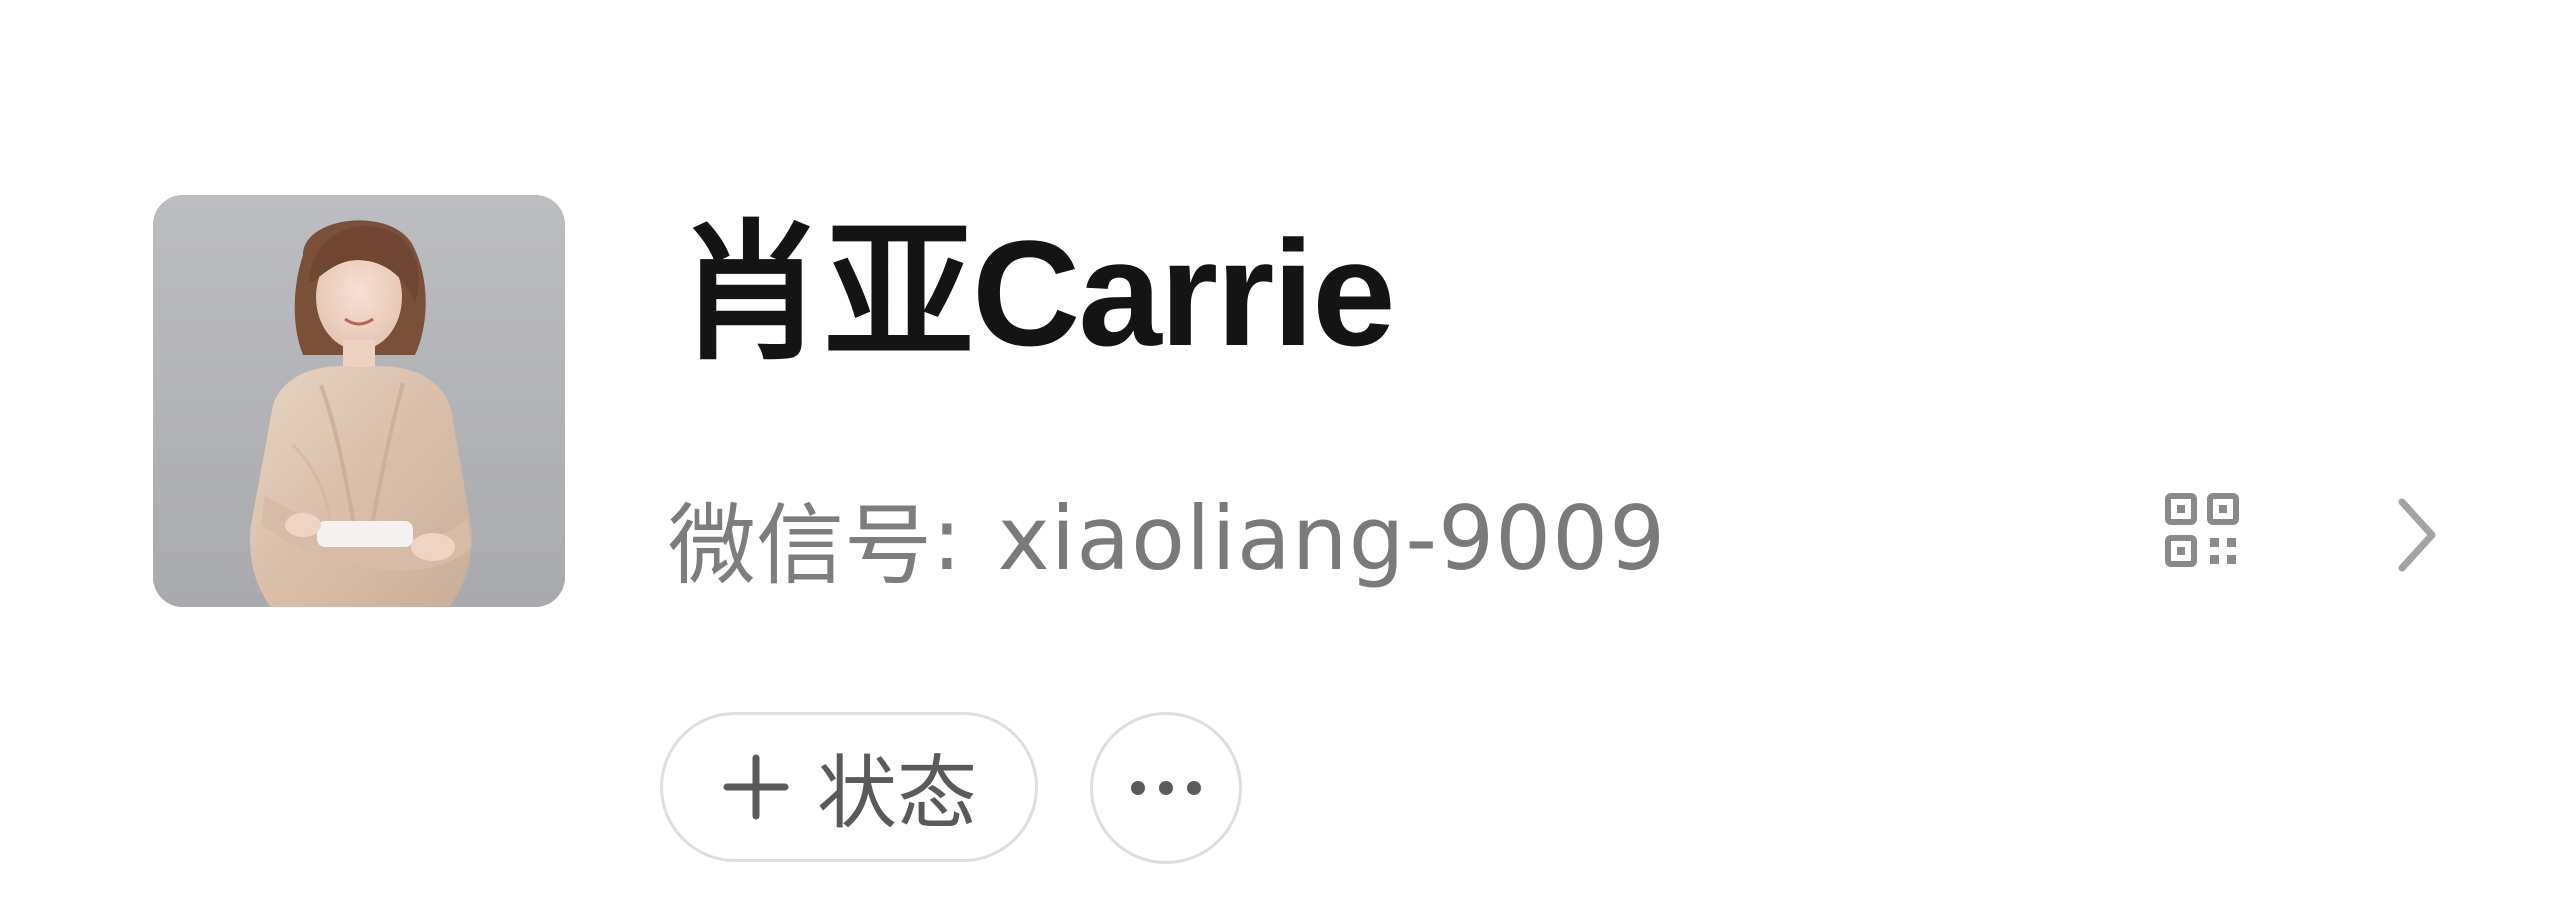 This screenshot has height=910, width=2560. What do you see at coordinates (2418, 535) in the screenshot?
I see `chevron-right-icon` at bounding box center [2418, 535].